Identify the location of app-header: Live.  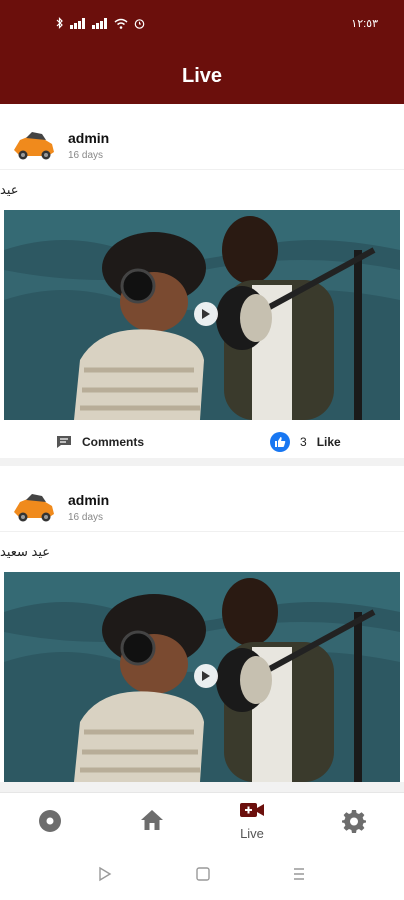
(202, 76).